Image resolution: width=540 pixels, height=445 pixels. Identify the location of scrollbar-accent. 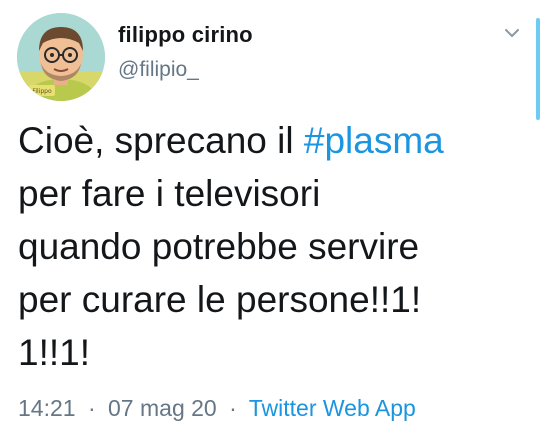
(538, 69).